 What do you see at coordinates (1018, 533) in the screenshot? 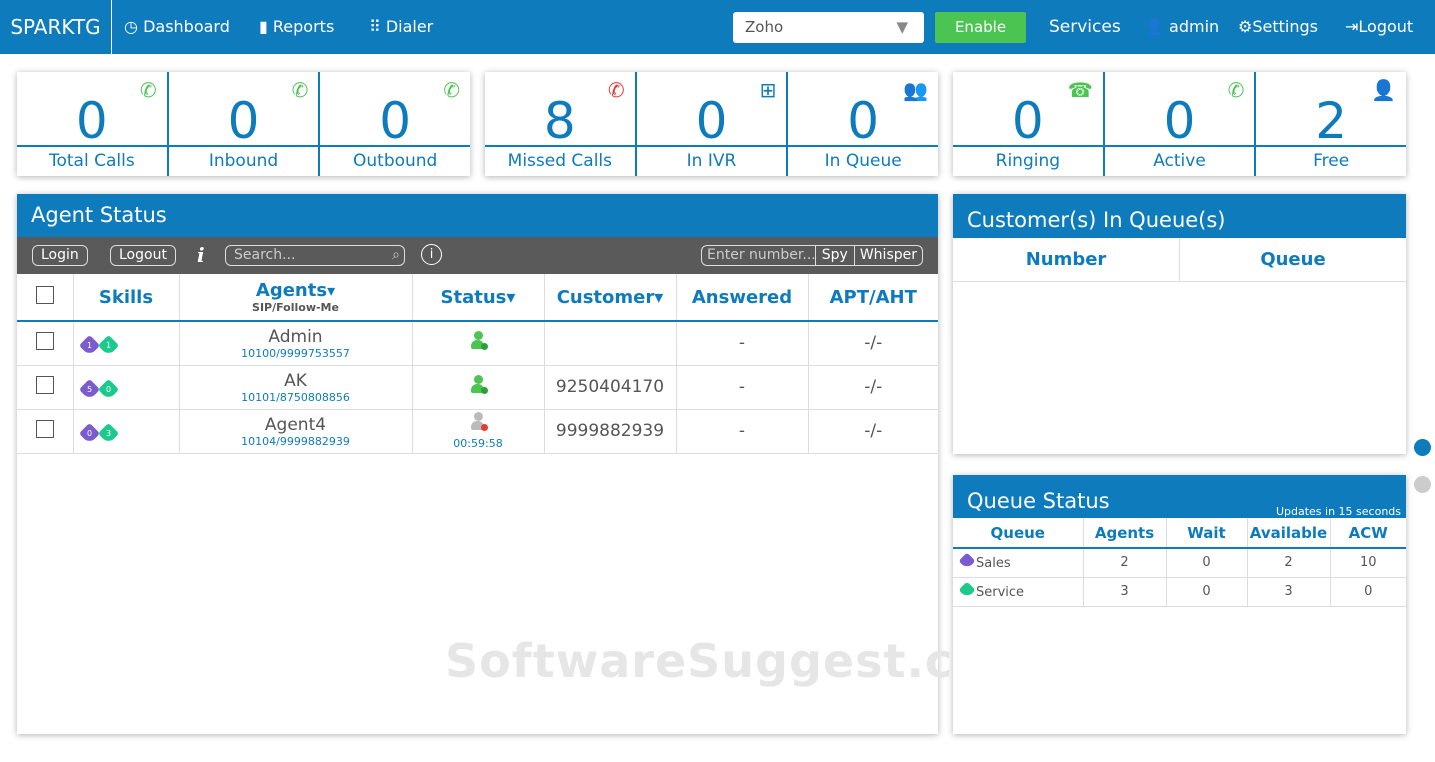
I see `col-queue: Queue` at bounding box center [1018, 533].